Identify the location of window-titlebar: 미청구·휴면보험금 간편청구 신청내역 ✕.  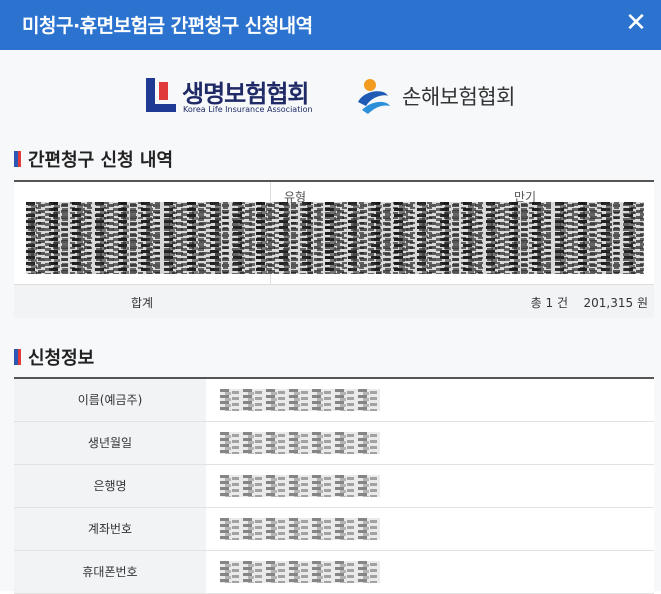
(330, 25).